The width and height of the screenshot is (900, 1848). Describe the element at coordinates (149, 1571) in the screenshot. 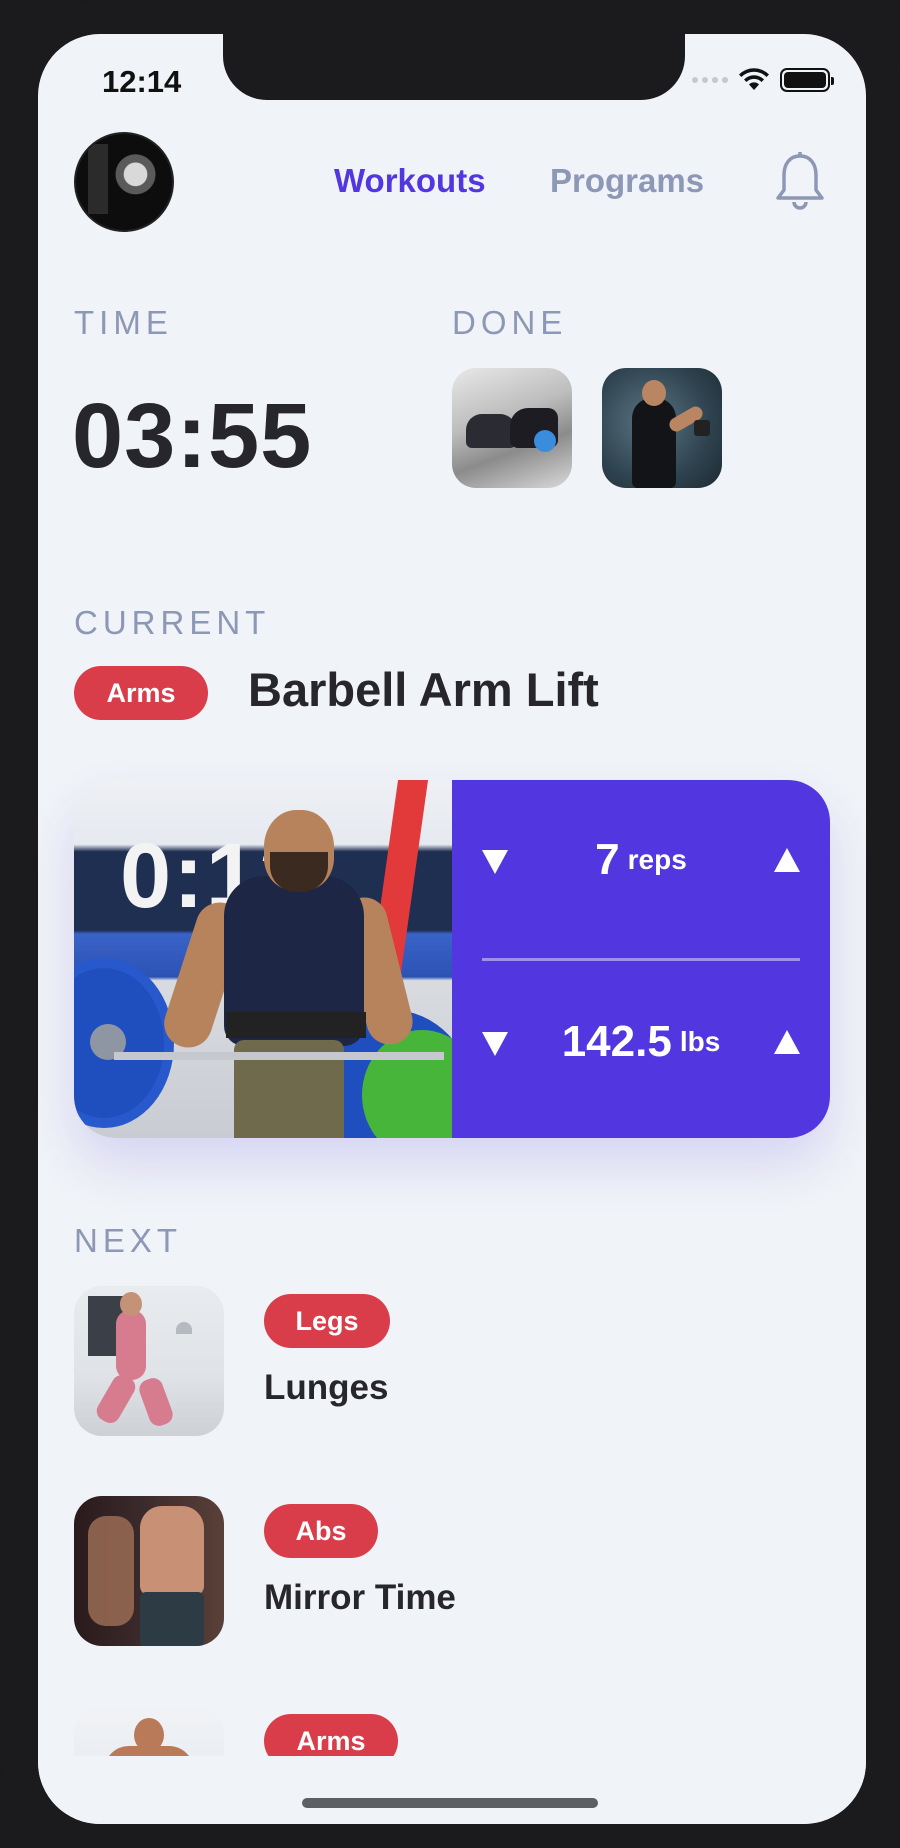

I see `next-item-thumbnail-abs` at that location.